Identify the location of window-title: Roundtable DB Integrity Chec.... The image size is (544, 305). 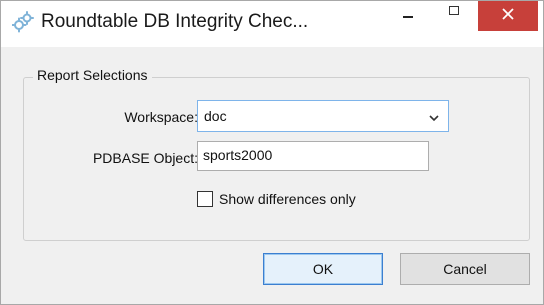
(175, 21).